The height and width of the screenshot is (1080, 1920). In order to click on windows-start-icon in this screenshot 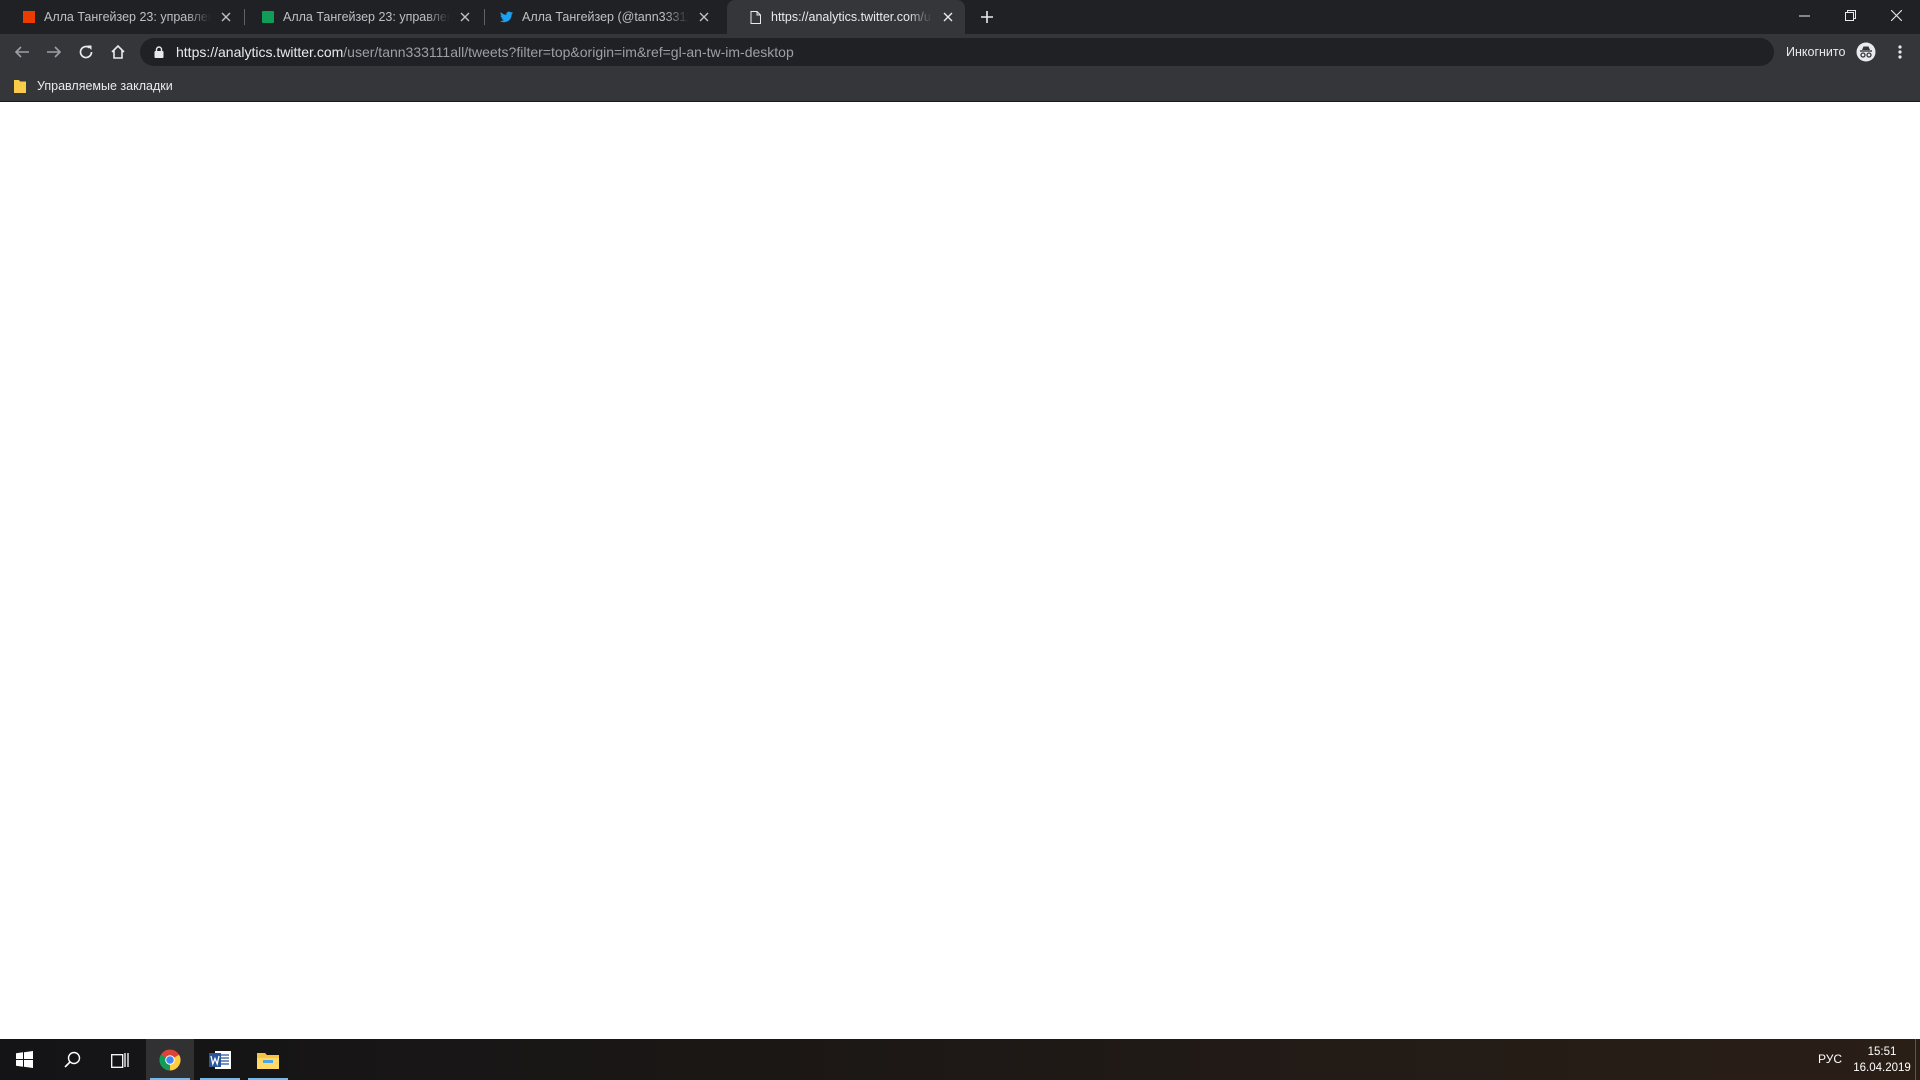, I will do `click(24, 1059)`.